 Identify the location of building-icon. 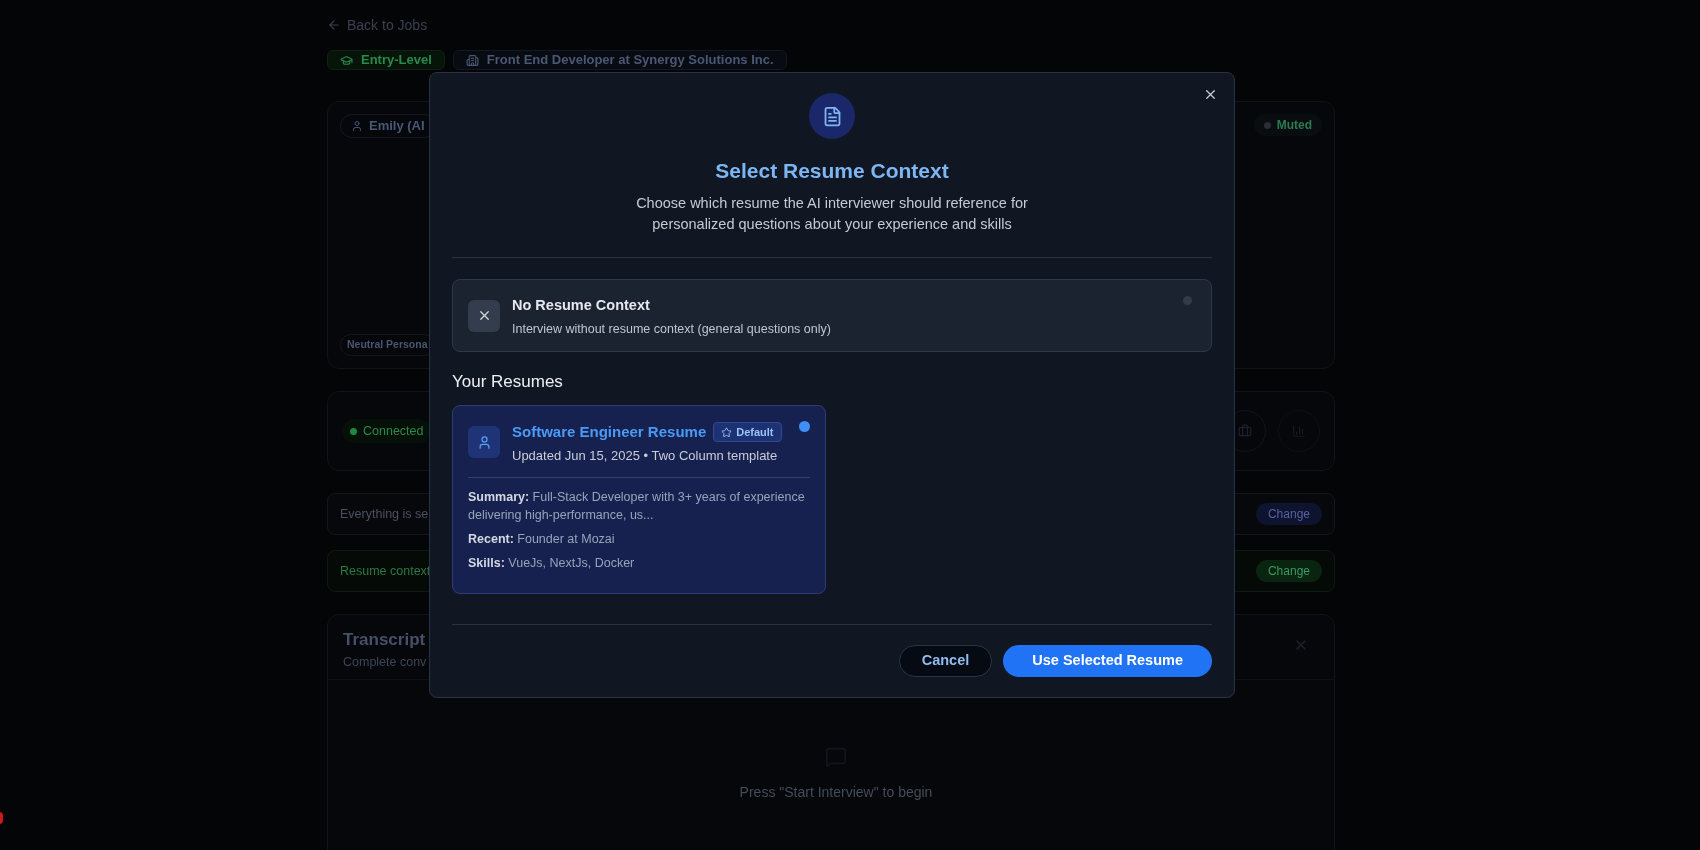
(472, 60).